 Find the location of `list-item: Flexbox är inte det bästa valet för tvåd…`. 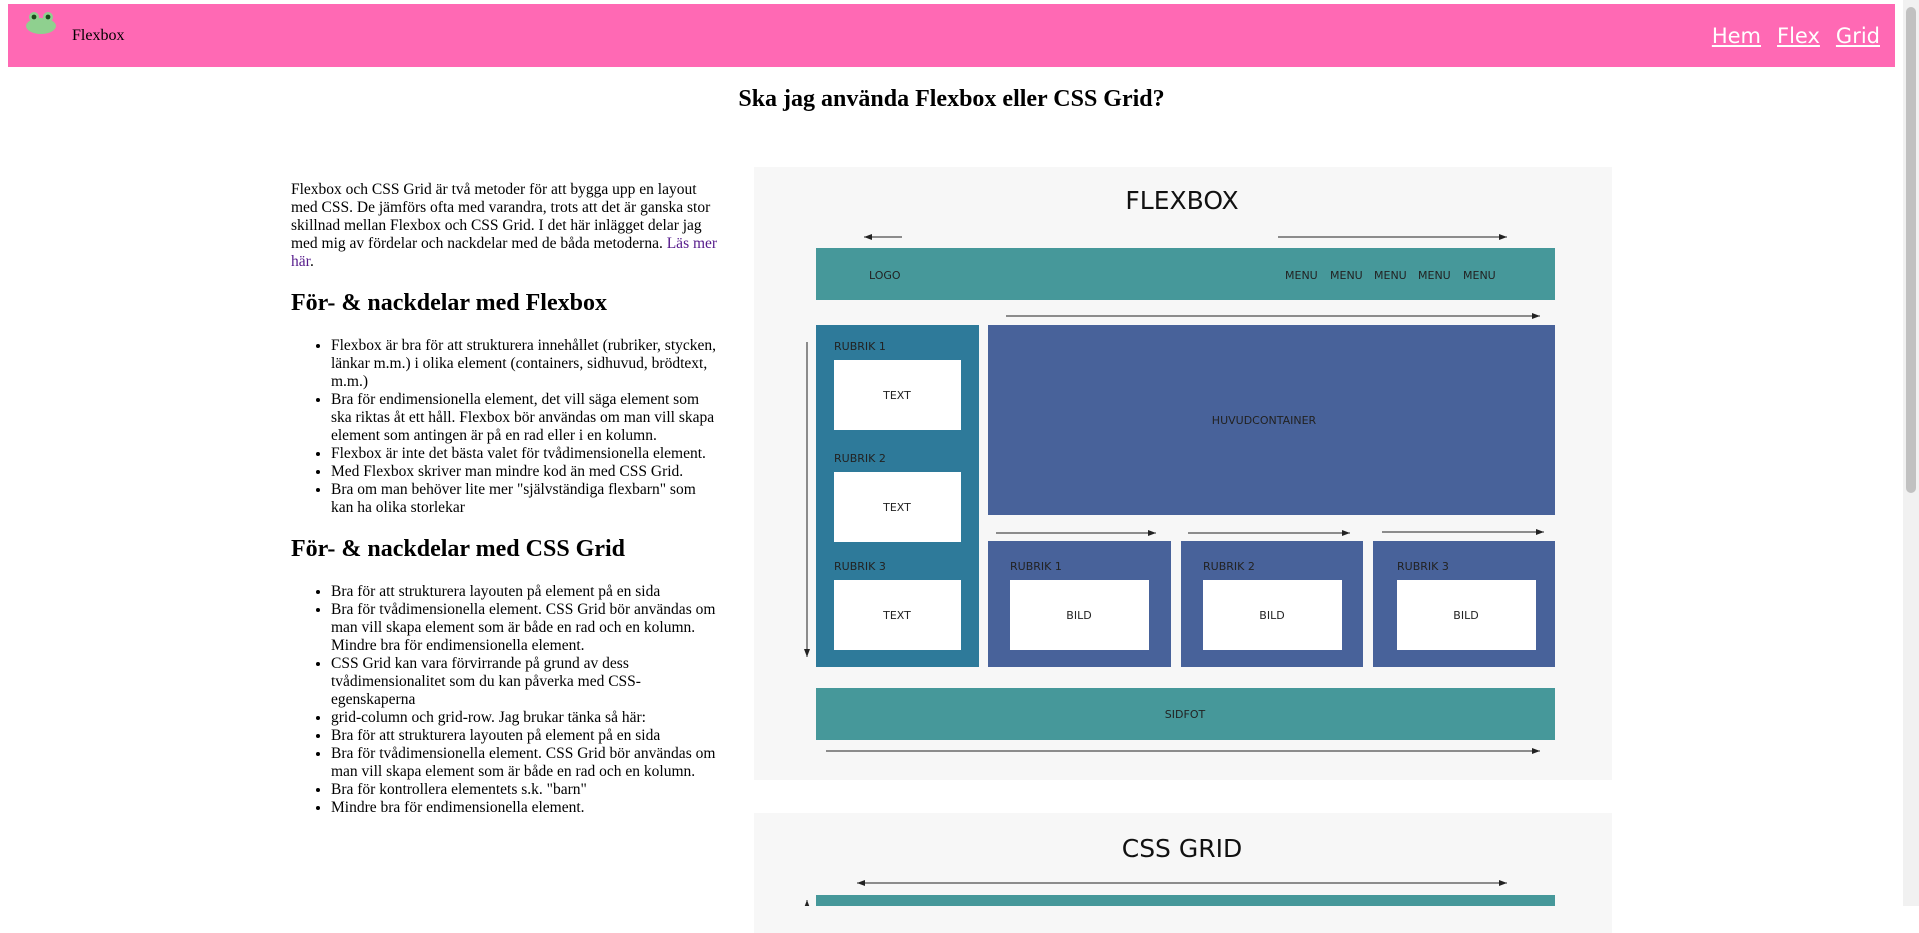

list-item: Flexbox är inte det bästa valet för tvåd… is located at coordinates (526, 454).